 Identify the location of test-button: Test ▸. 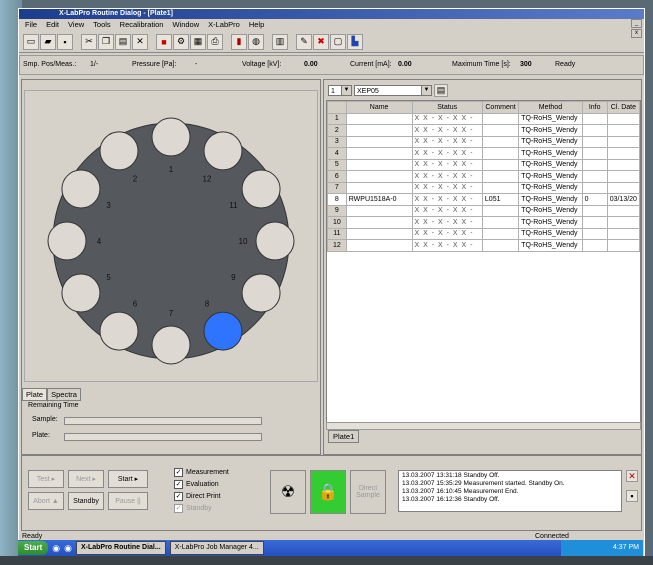
(46, 479).